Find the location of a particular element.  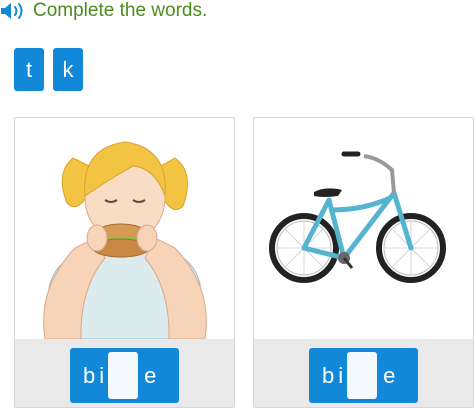

bicycle-image is located at coordinates (357, 217).